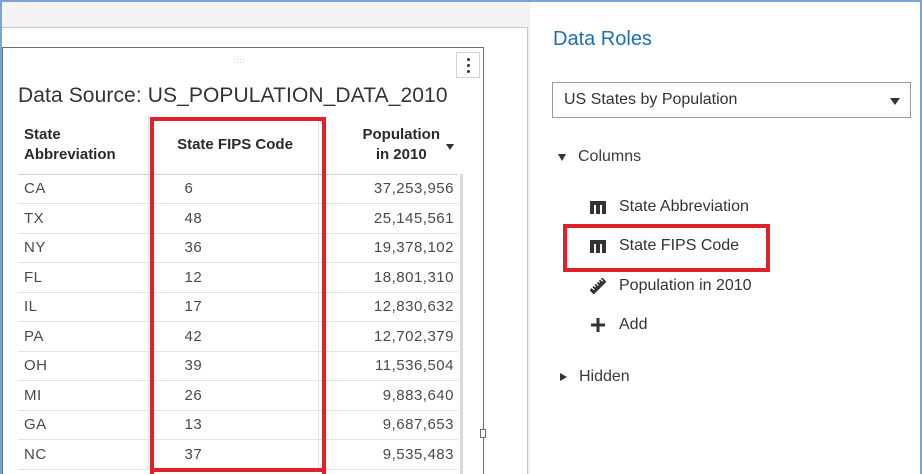  What do you see at coordinates (387, 277) in the screenshot?
I see `cell-population: 18,801,310` at bounding box center [387, 277].